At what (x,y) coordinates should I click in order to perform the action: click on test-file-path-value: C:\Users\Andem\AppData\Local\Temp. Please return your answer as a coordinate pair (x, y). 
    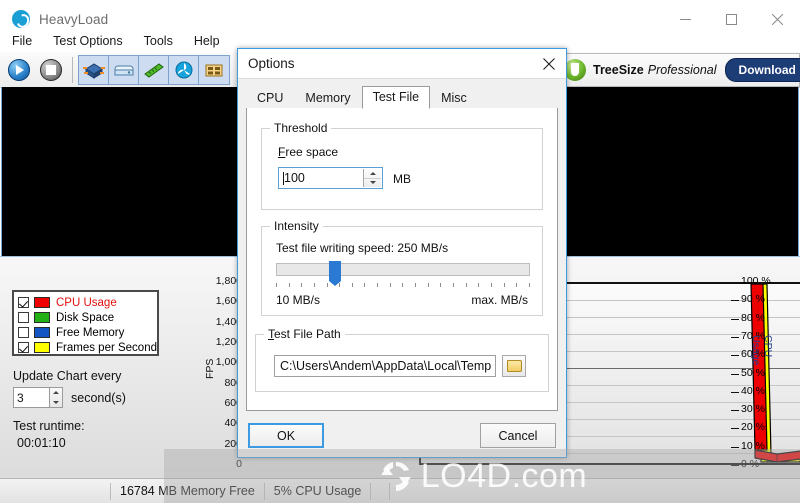
    Looking at the image, I should click on (386, 366).